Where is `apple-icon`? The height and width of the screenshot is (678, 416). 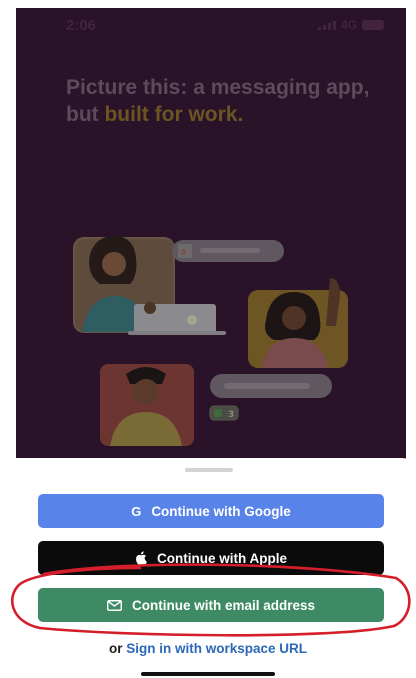 apple-icon is located at coordinates (141, 558).